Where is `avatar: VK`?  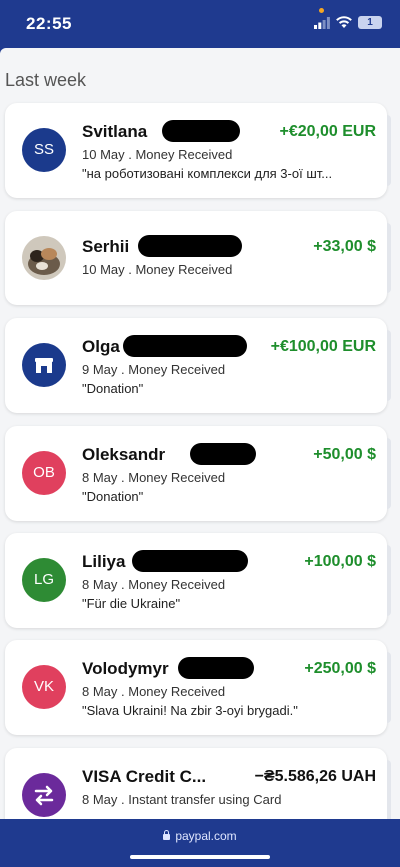
avatar: VK is located at coordinates (44, 687).